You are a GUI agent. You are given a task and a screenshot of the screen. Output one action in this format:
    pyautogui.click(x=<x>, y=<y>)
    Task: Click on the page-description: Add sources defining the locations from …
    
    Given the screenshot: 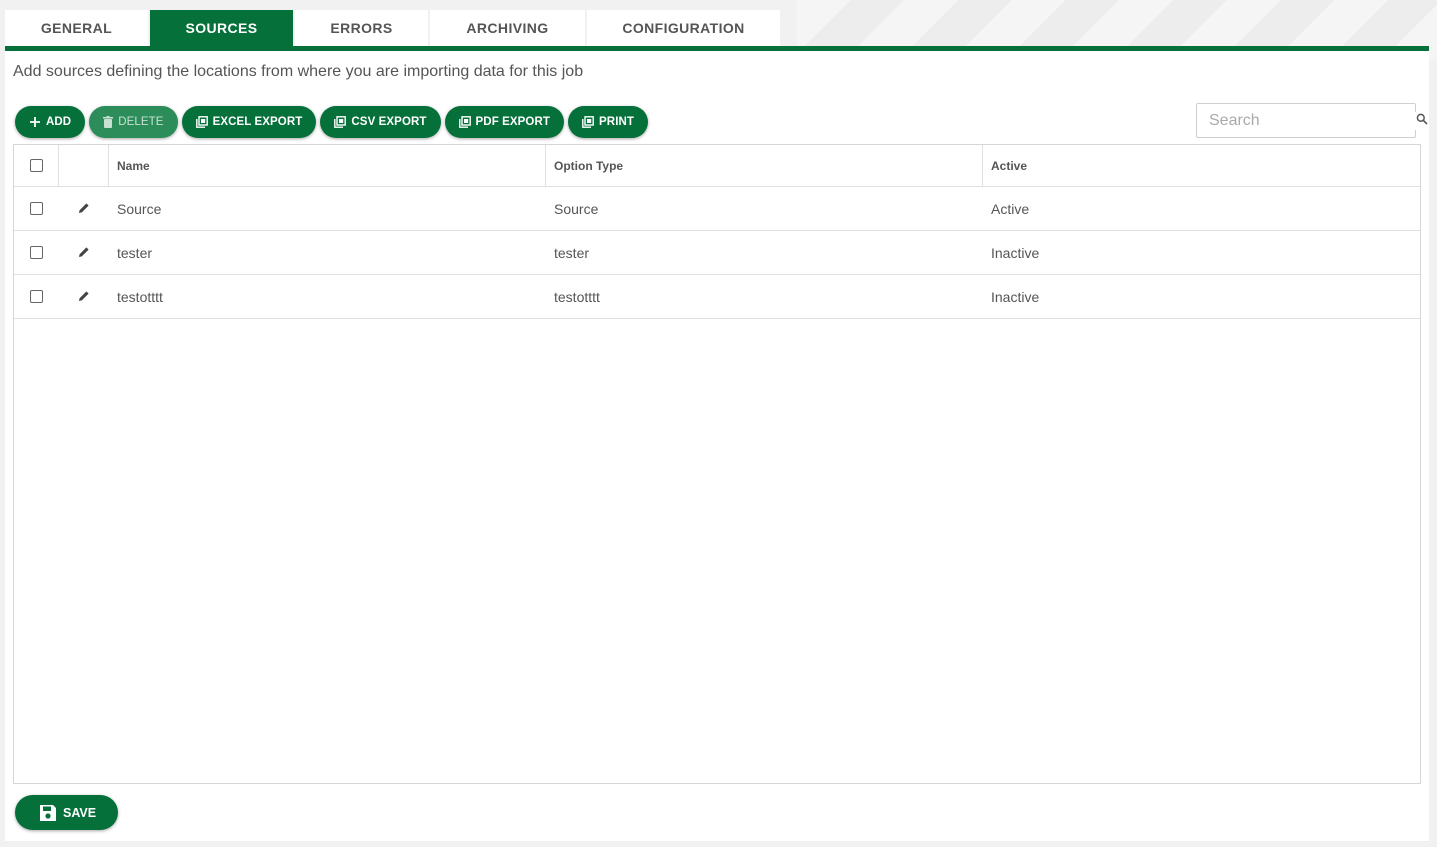 What is the action you would take?
    pyautogui.click(x=298, y=71)
    